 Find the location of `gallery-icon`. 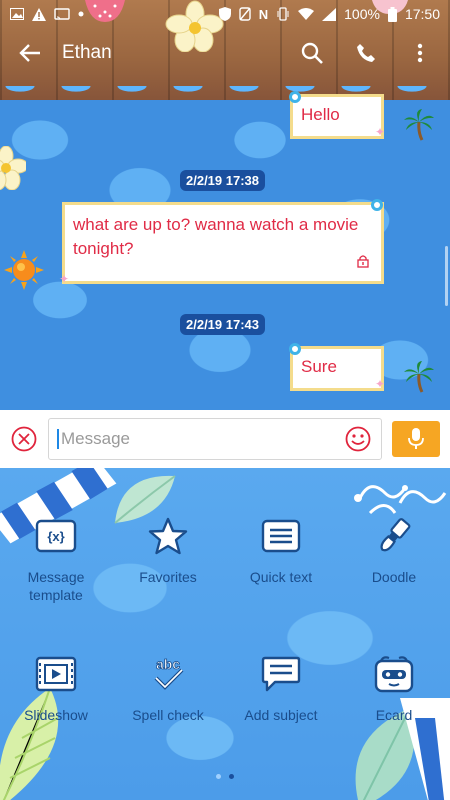

gallery-icon is located at coordinates (17, 14).